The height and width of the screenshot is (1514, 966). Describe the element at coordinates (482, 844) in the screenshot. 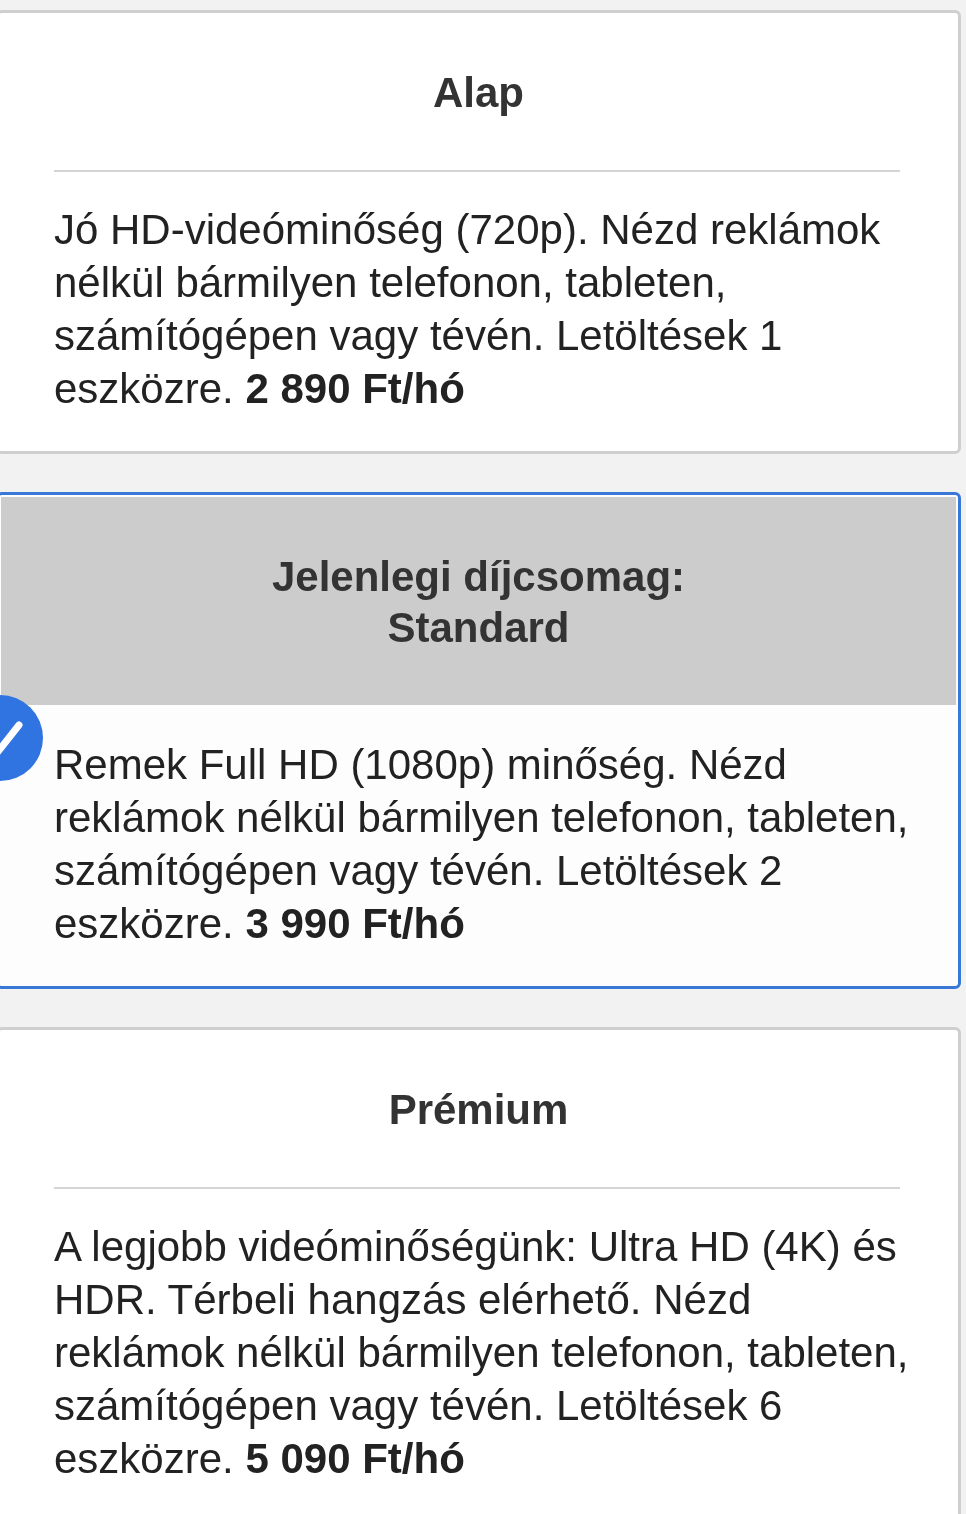

I see `plan-description: Remek Full HD (1080p) minőség. Nézd reklámok nélkül bármilyen telefonon, tableten, számítógépen vagy tévén. Letöltések 2 eszközre. 3 990 Ft/hó` at that location.